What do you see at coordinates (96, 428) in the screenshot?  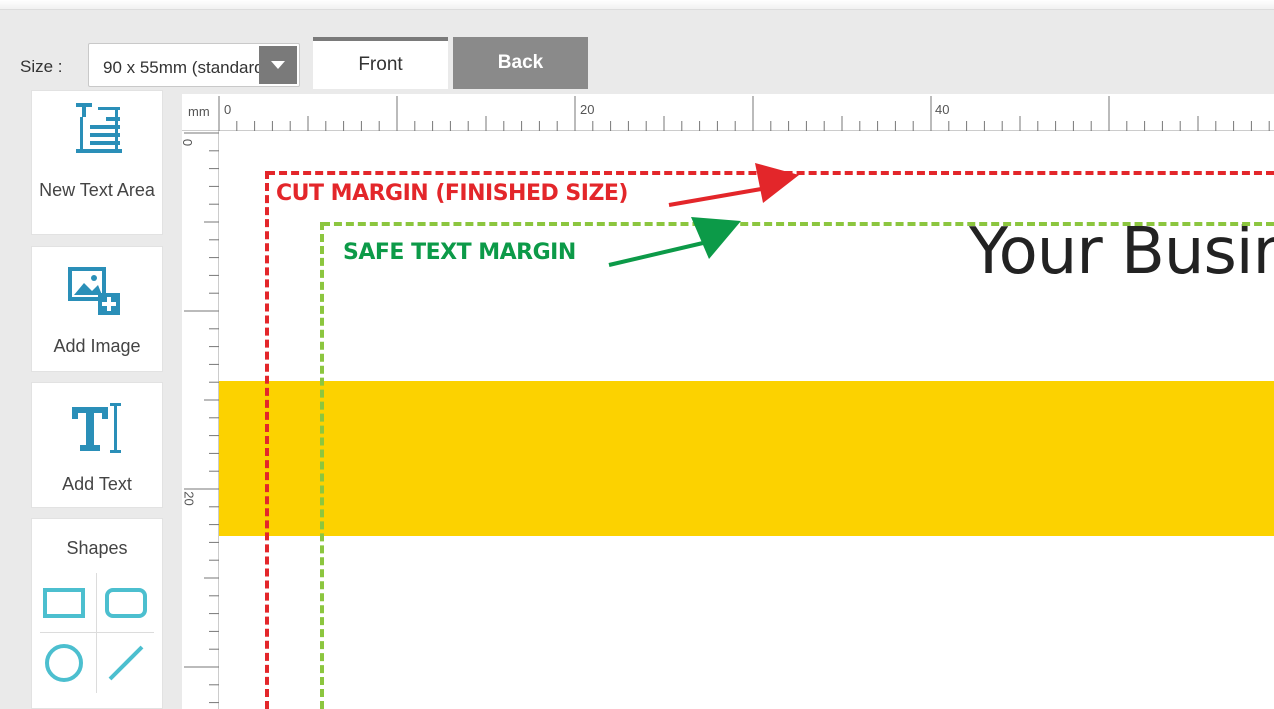 I see `text-cursor-icon` at bounding box center [96, 428].